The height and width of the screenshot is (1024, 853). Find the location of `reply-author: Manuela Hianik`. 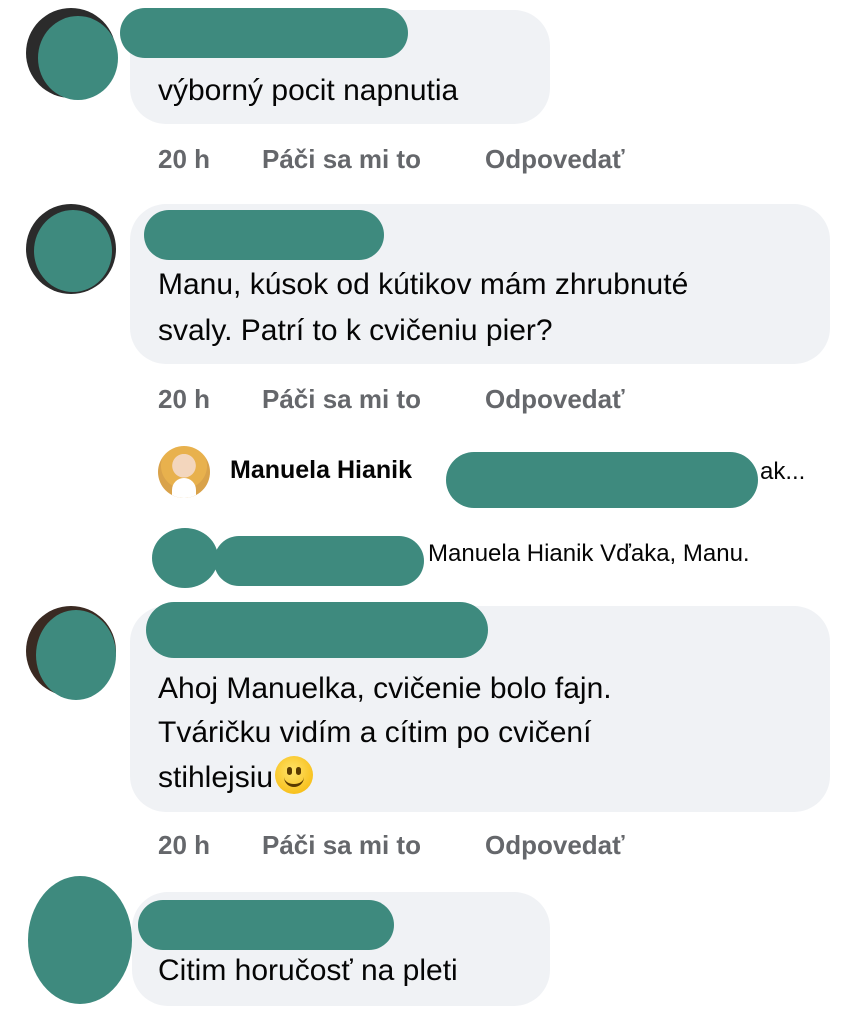

reply-author: Manuela Hianik is located at coordinates (321, 470).